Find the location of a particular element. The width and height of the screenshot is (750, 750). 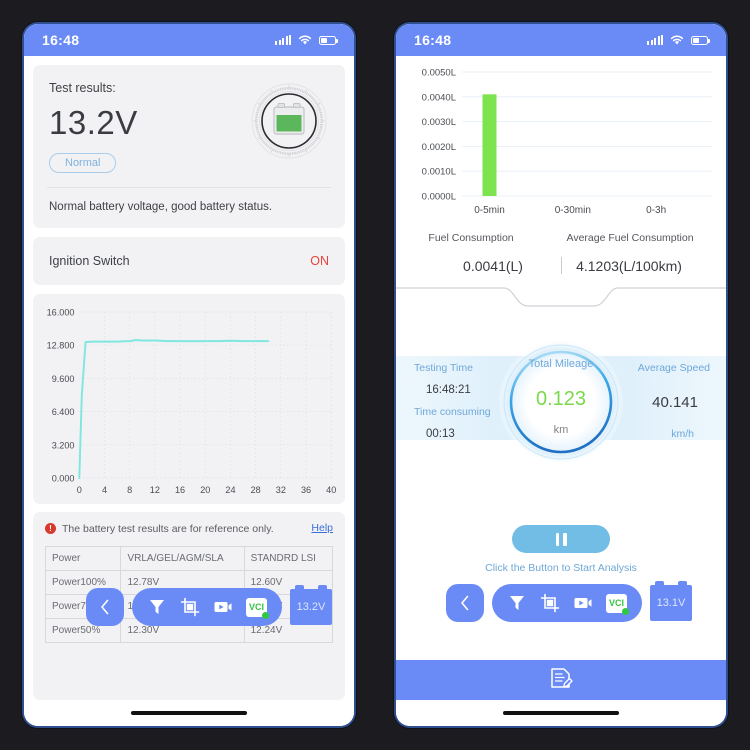

total-mileage-gauge: Total Mileage 0.123 km is located at coordinates (561, 402).